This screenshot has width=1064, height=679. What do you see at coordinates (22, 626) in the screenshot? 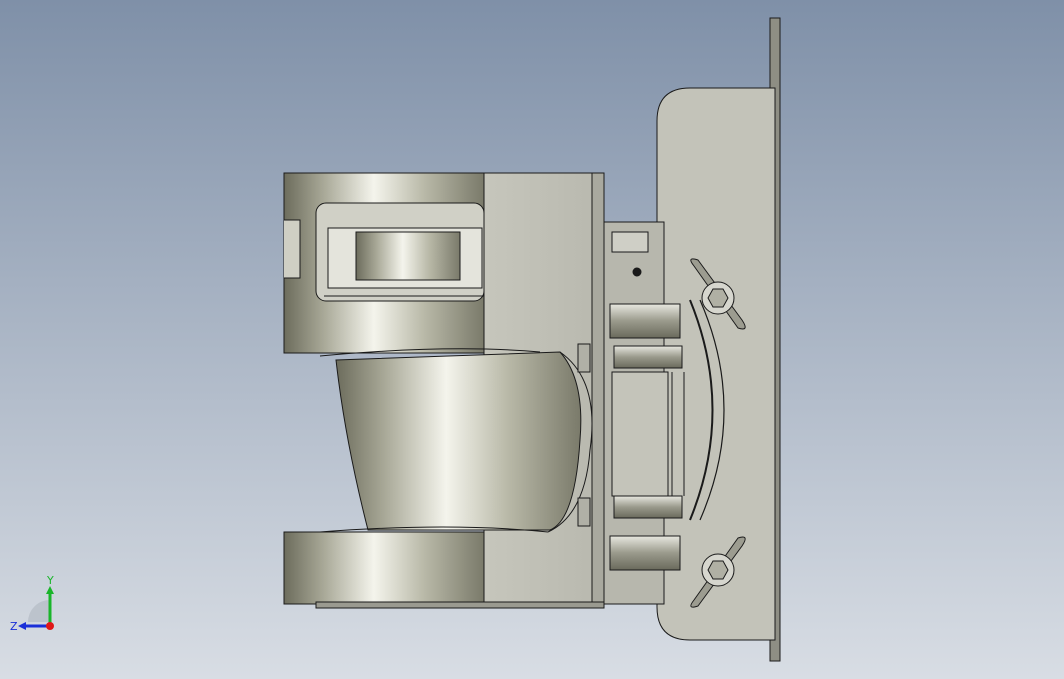
I see `z-axis-arrow` at bounding box center [22, 626].